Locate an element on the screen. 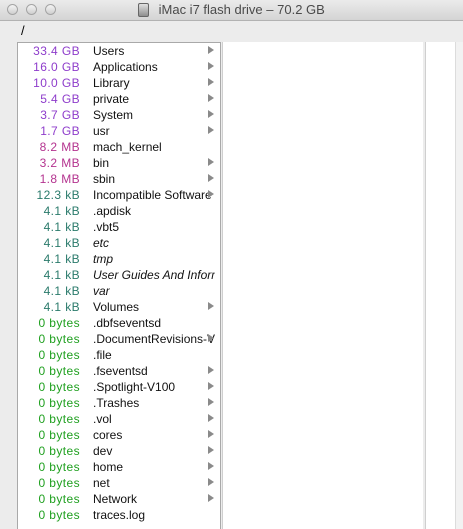 The width and height of the screenshot is (463, 529). list-item: 33.4 GB Users is located at coordinates (119, 51).